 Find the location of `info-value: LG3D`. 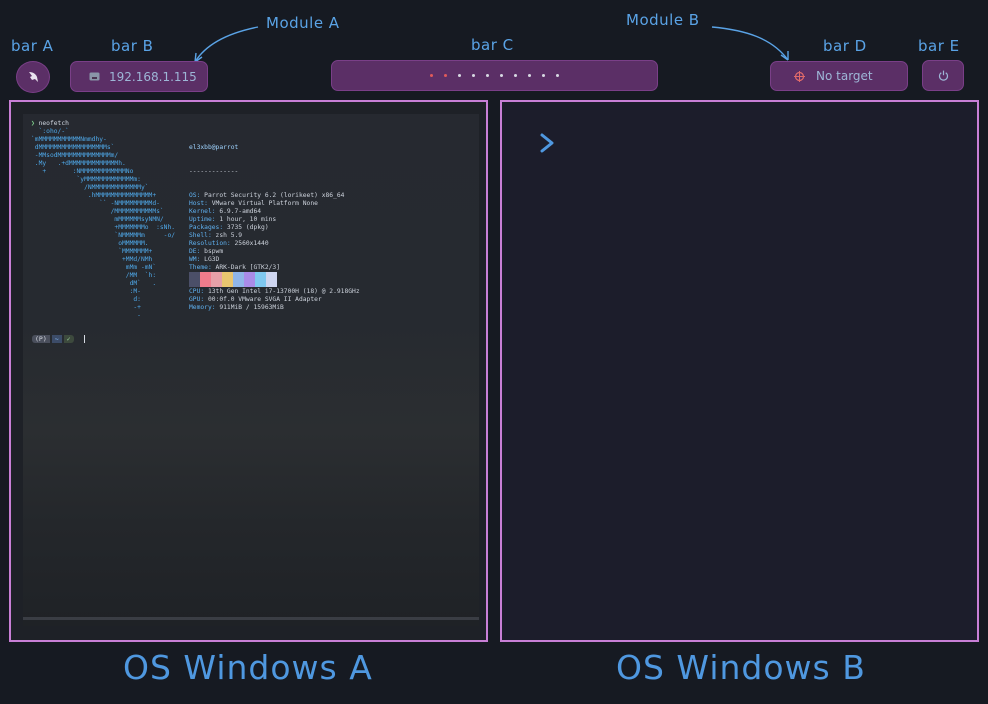

info-value: LG3D is located at coordinates (212, 259).